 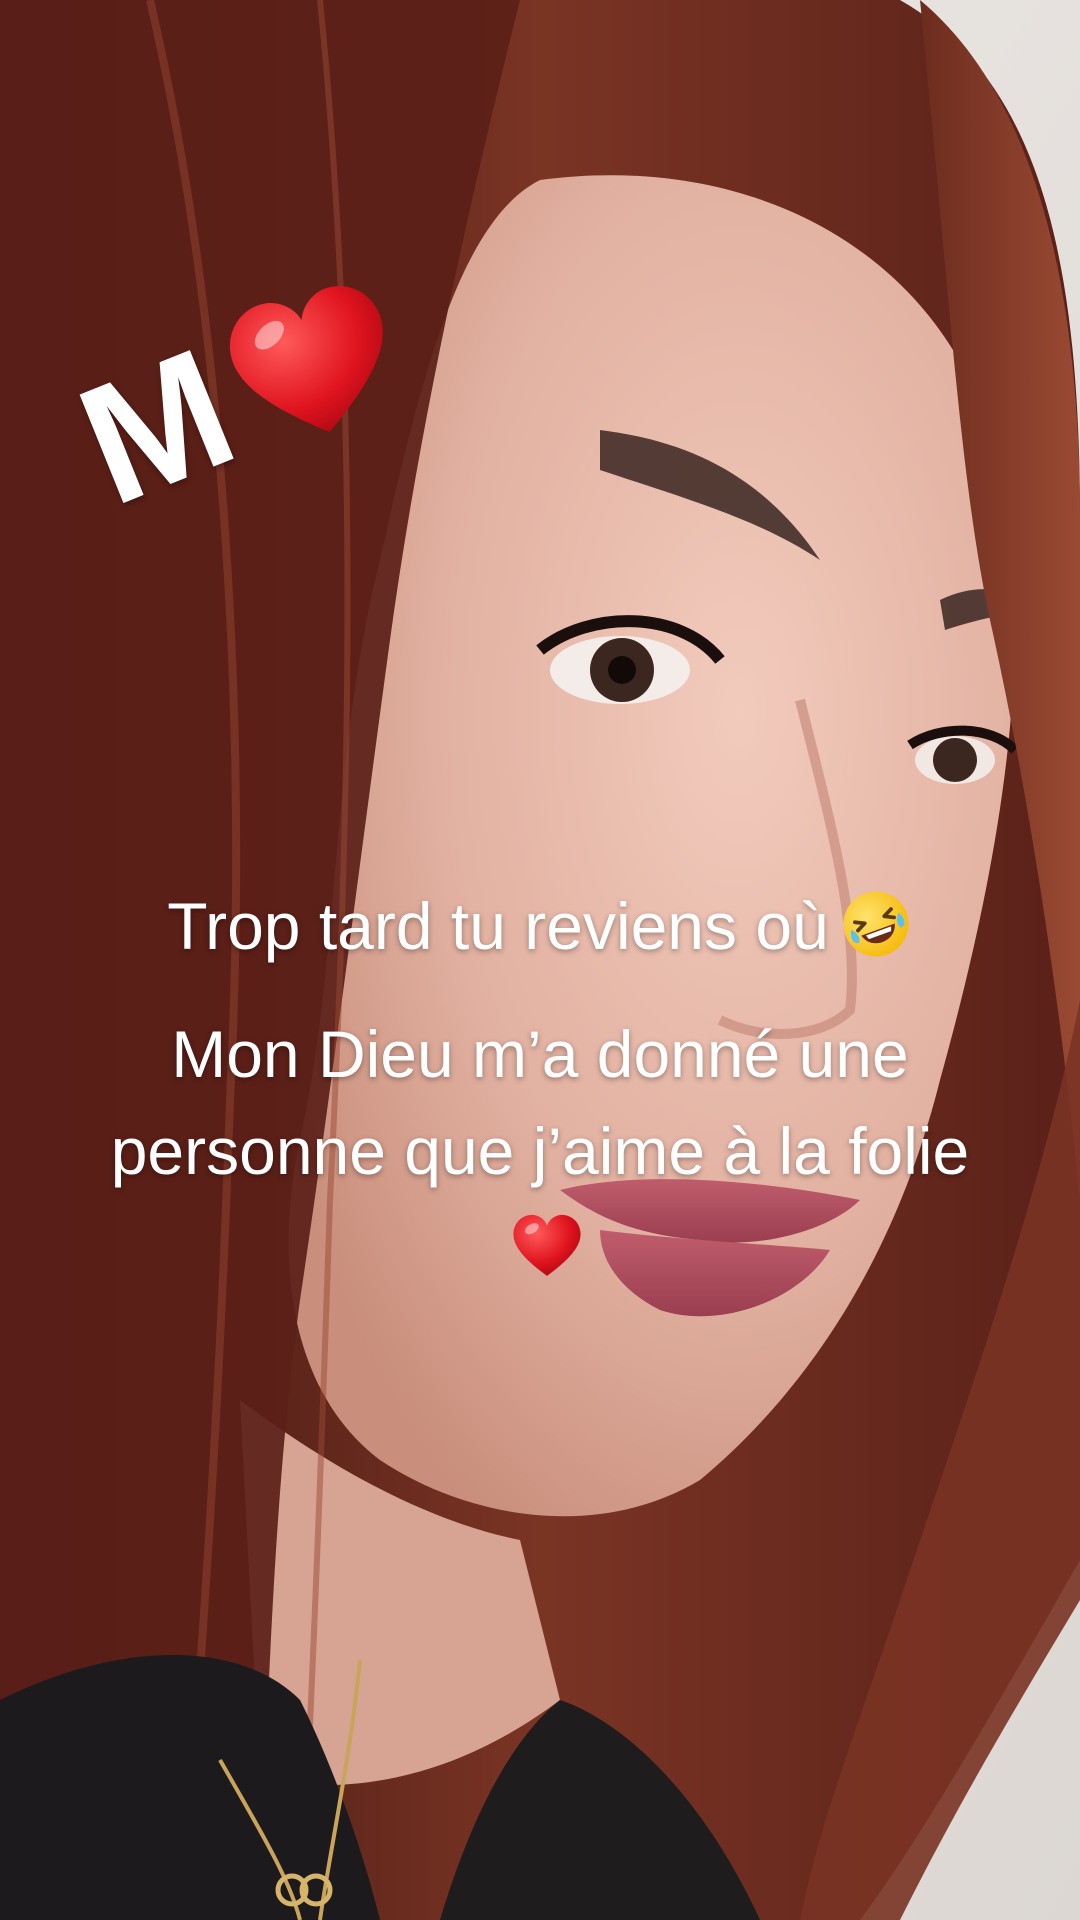 What do you see at coordinates (876, 924) in the screenshot?
I see `rolling-laughing-face-icon` at bounding box center [876, 924].